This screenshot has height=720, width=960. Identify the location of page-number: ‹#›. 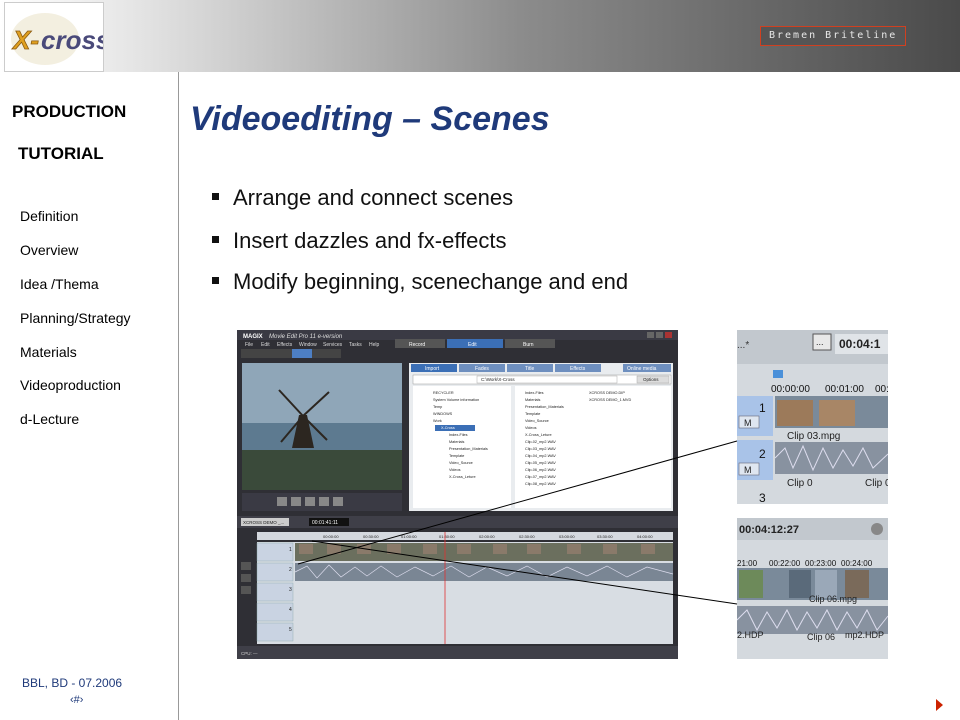
(77, 700).